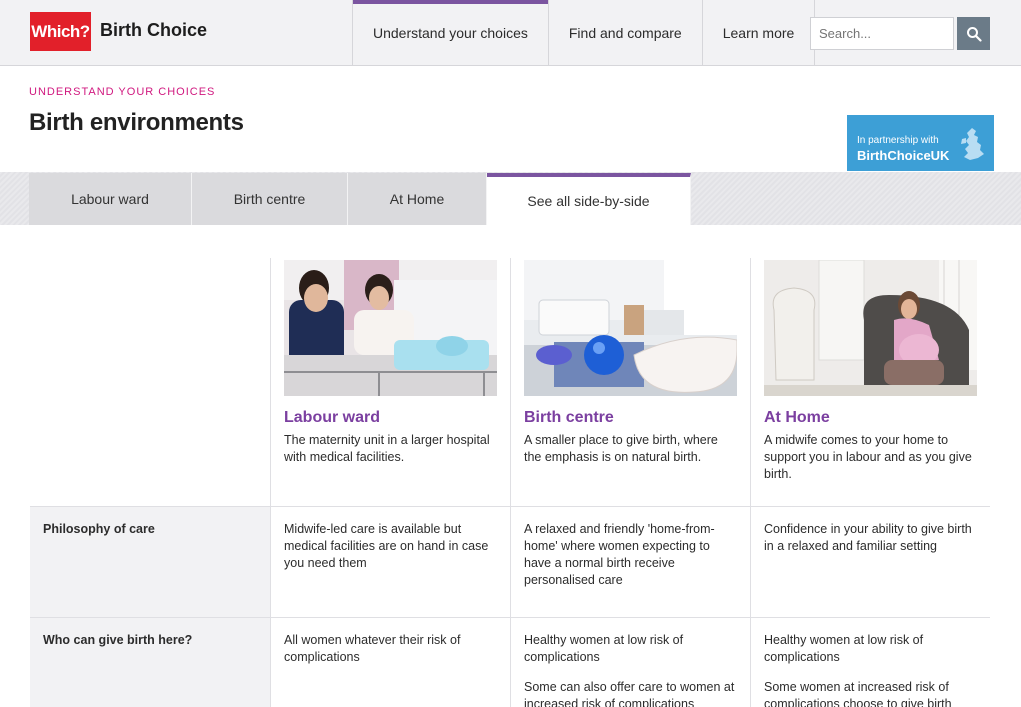 Image resolution: width=1021 pixels, height=707 pixels. What do you see at coordinates (150, 562) in the screenshot?
I see `row-label: Philosophy of care` at bounding box center [150, 562].